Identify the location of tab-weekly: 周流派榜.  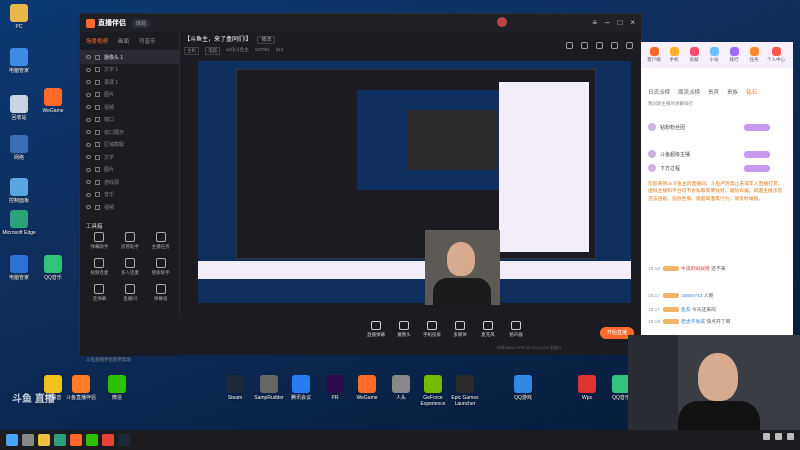
(689, 92).